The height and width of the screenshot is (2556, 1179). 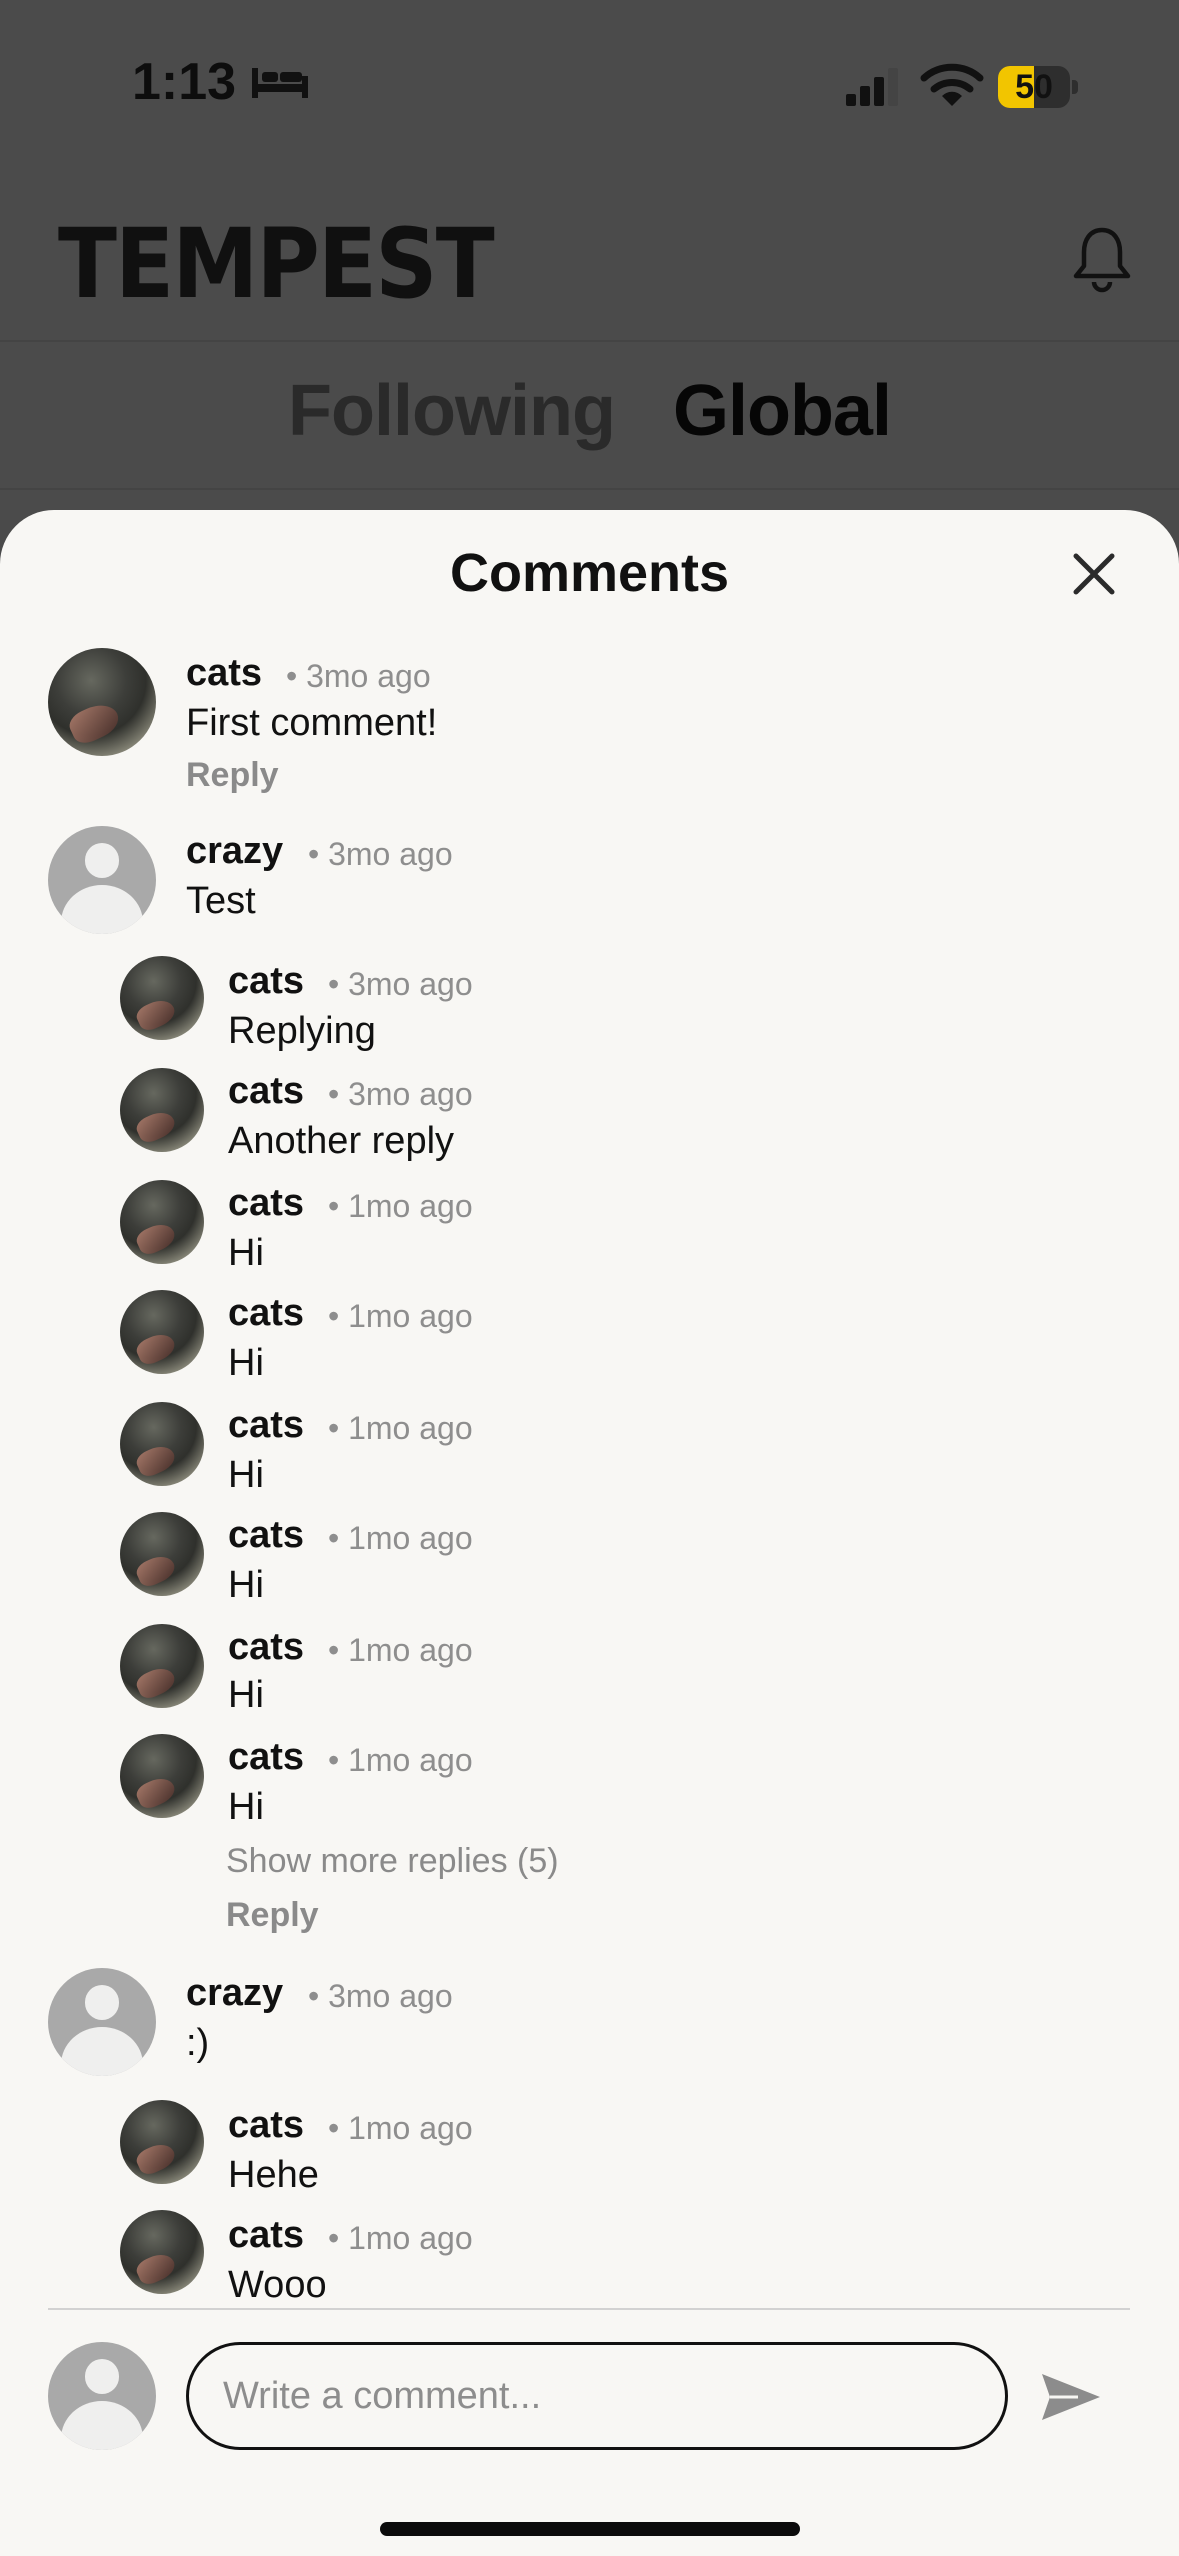 I want to click on comment-text: :), so click(x=198, y=2043).